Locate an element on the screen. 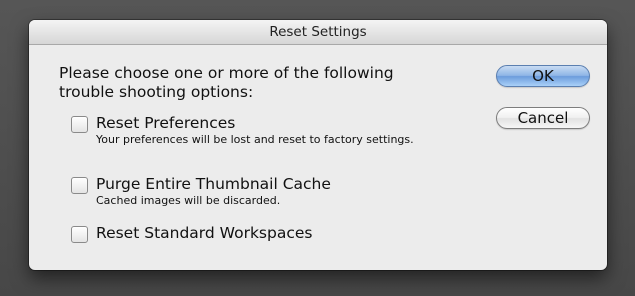 The image size is (635, 296). purge-thumbnail-cache-description: Cached images will be discarded. is located at coordinates (188, 200).